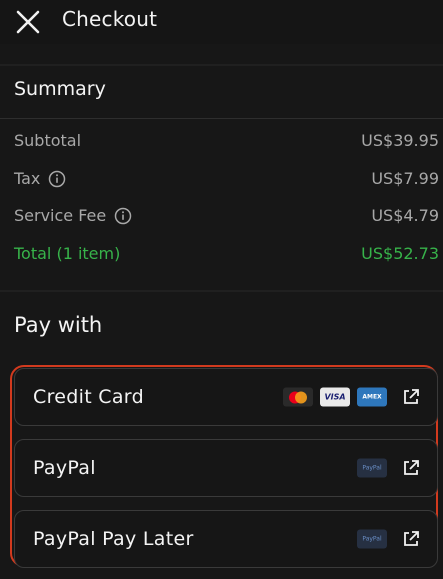 The height and width of the screenshot is (579, 443). I want to click on payment-option-paypal-pay-later: PayPal Pay Later PayPal, so click(226, 539).